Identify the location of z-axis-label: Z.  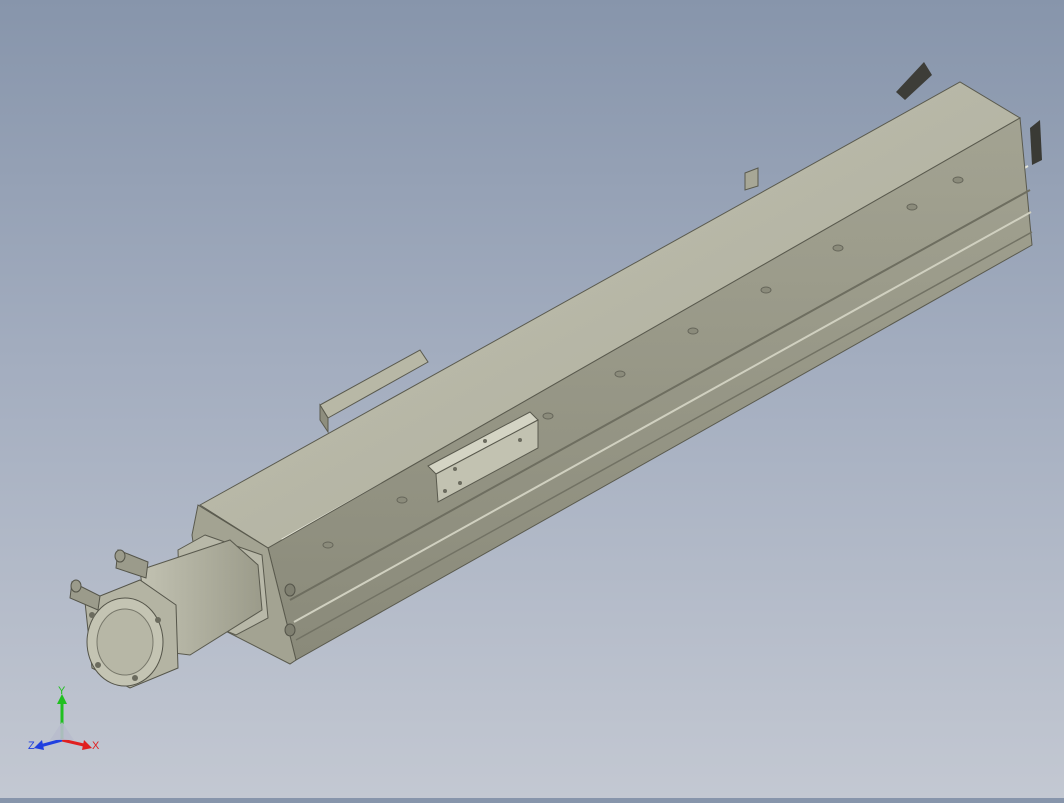
(31, 746).